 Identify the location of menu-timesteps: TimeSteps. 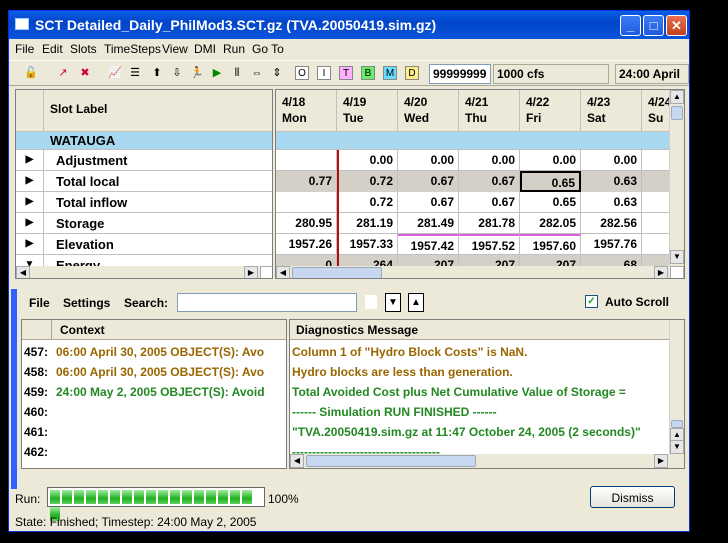
(132, 49).